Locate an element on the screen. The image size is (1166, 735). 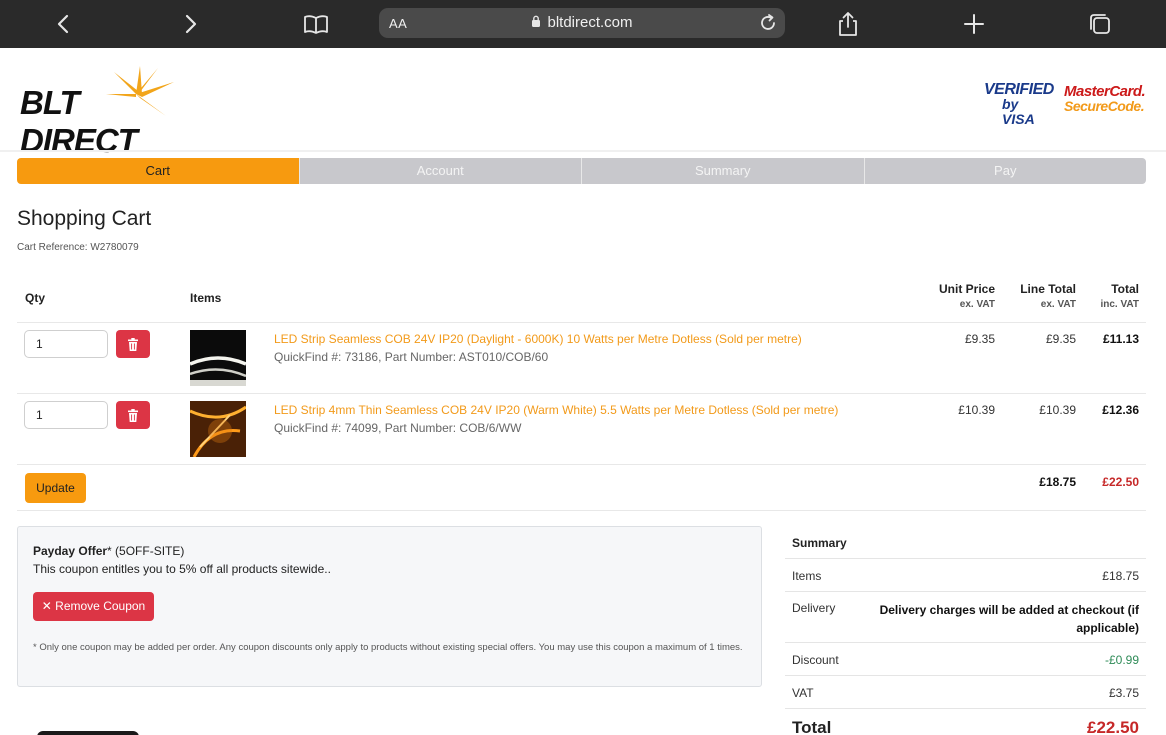
subtotal-ex-vat: £18.75 is located at coordinates (1057, 482).